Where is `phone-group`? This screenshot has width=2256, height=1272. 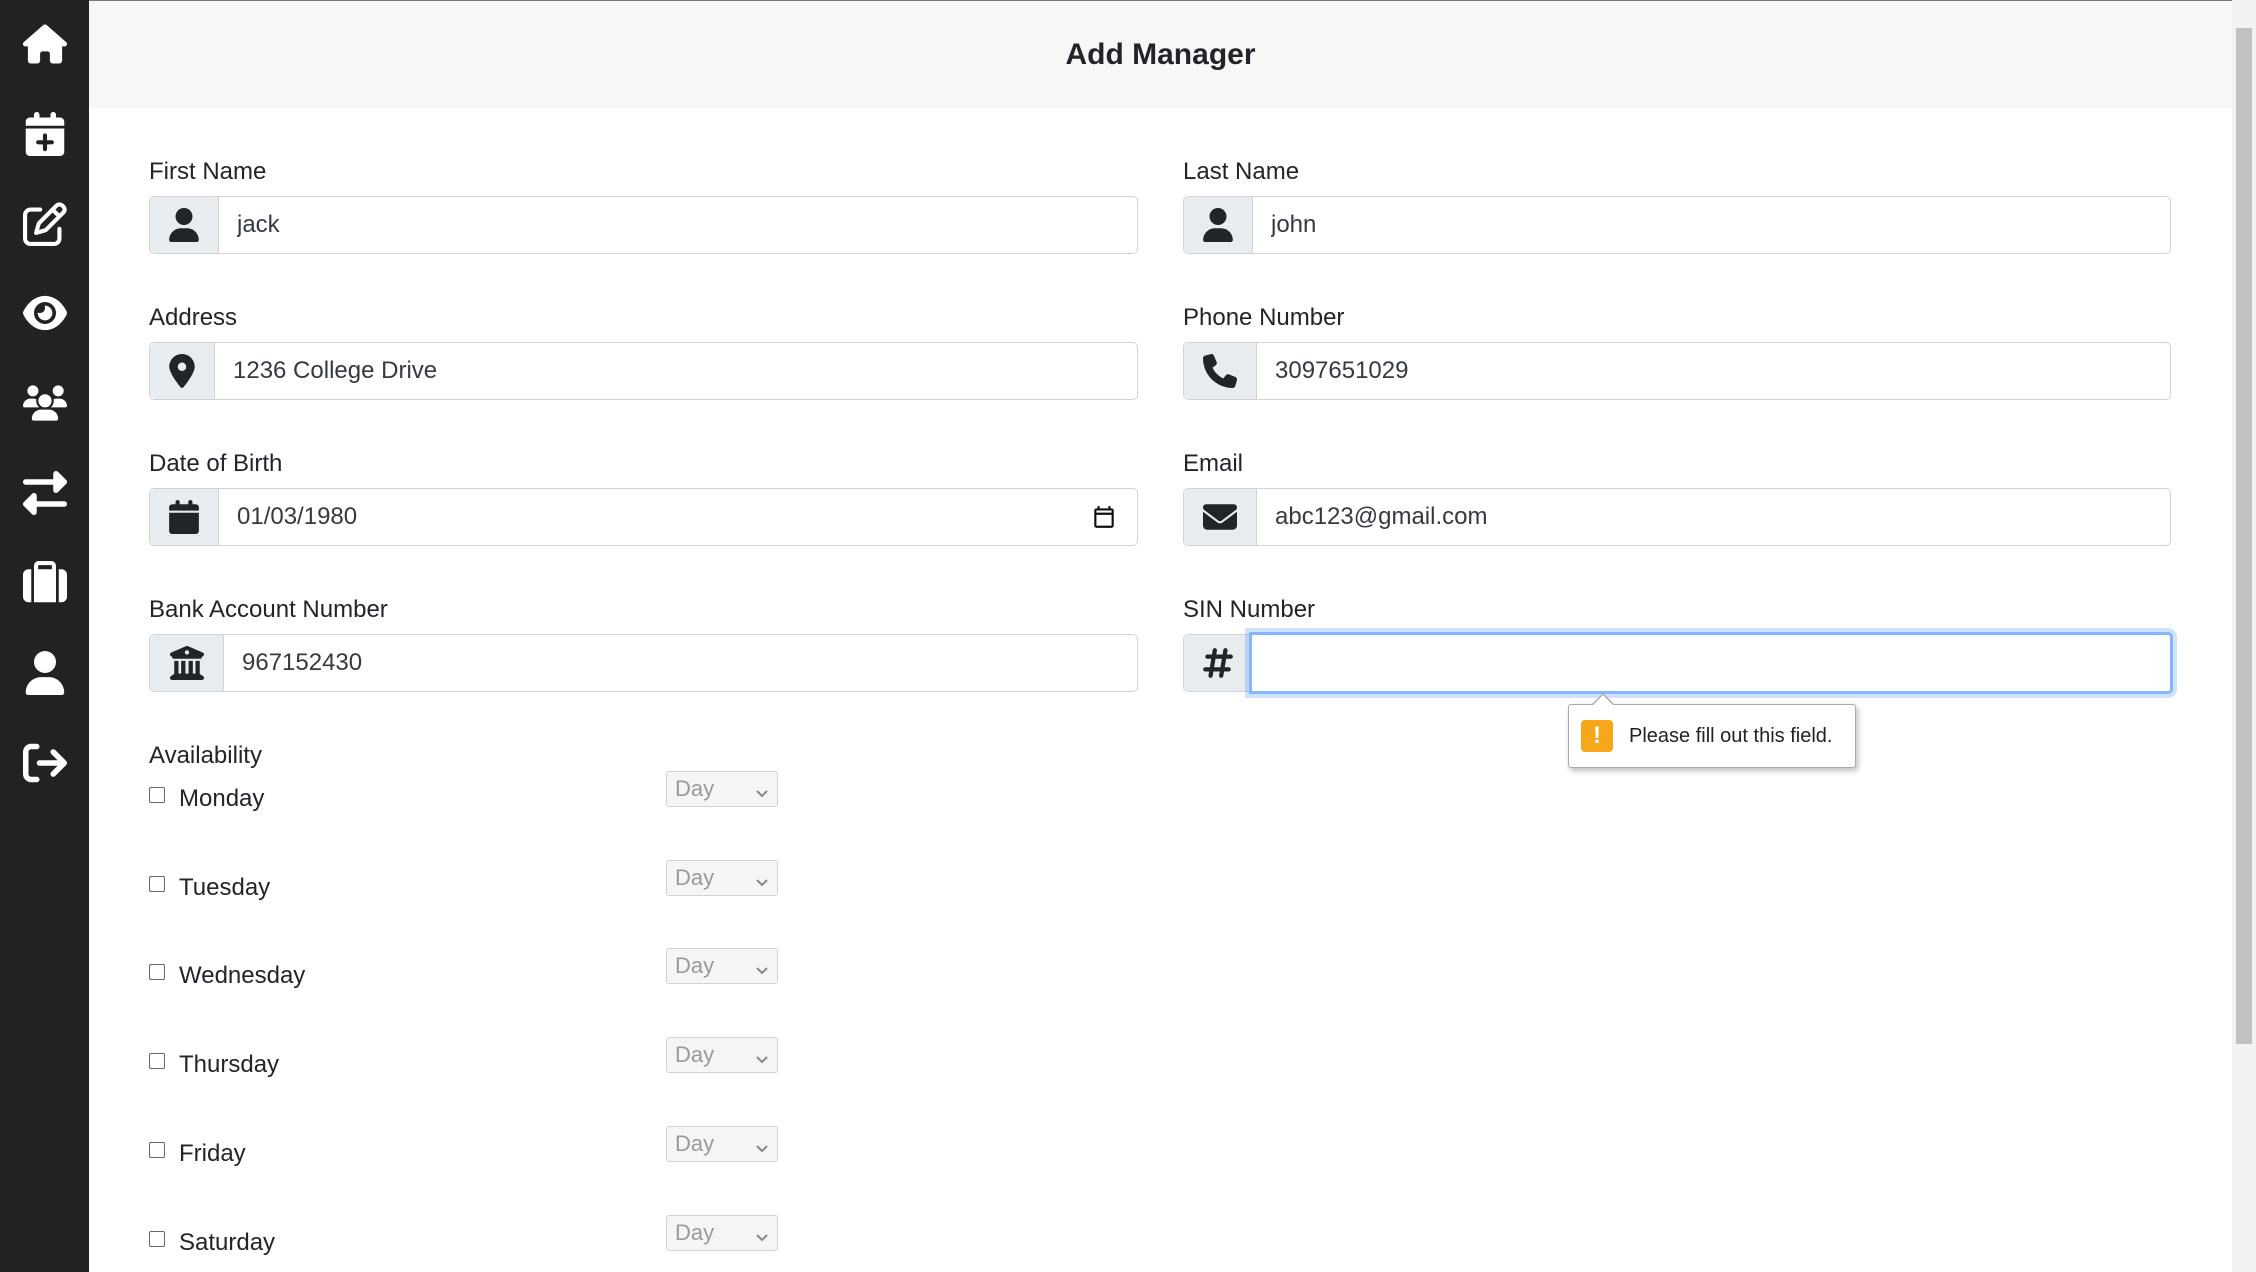
phone-group is located at coordinates (1677, 371).